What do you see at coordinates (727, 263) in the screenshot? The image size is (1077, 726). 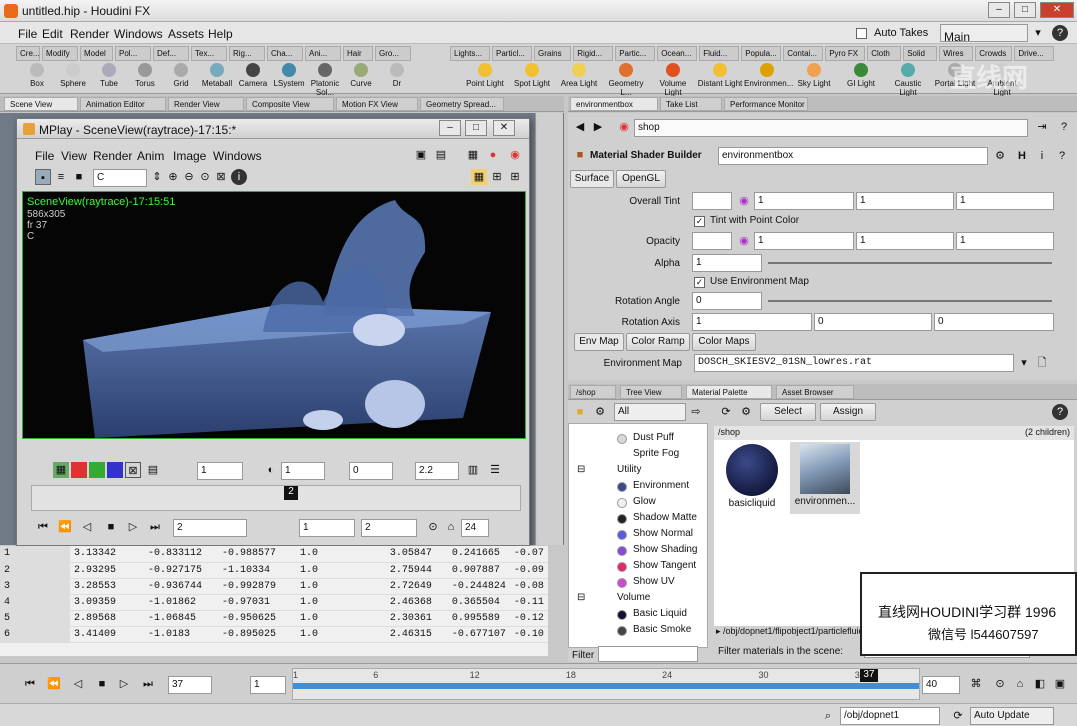 I see `alpha-field: 1` at bounding box center [727, 263].